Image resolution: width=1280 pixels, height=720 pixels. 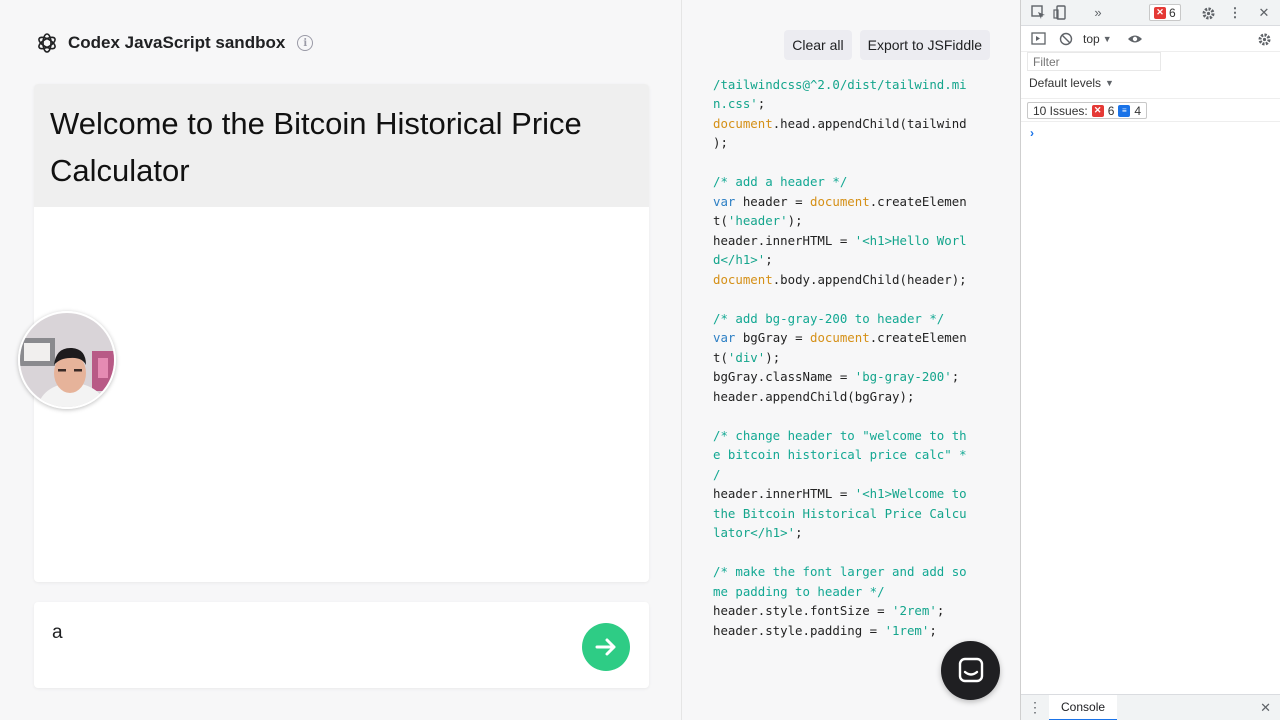 I want to click on prompt-input, so click(x=312, y=633).